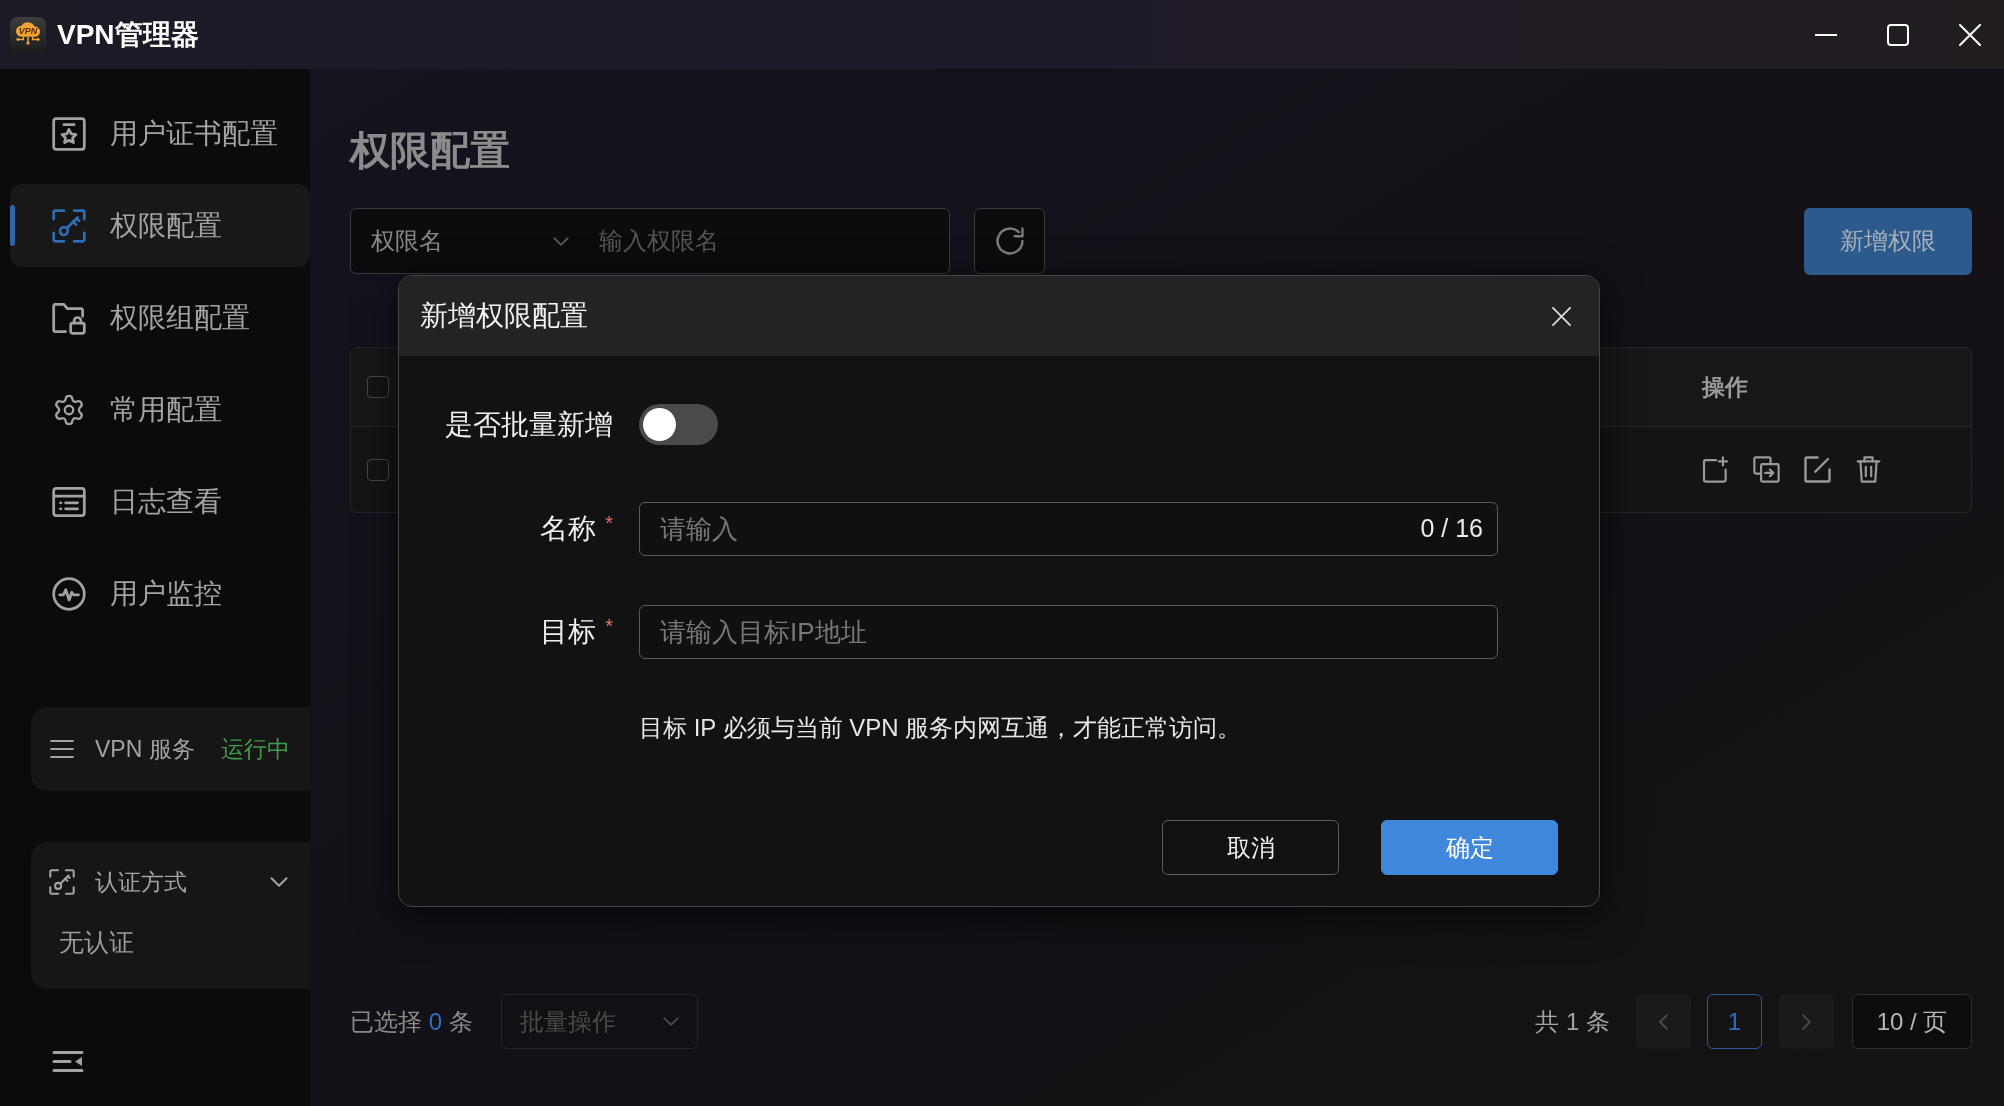  I want to click on cancel-button: 取消, so click(1250, 847).